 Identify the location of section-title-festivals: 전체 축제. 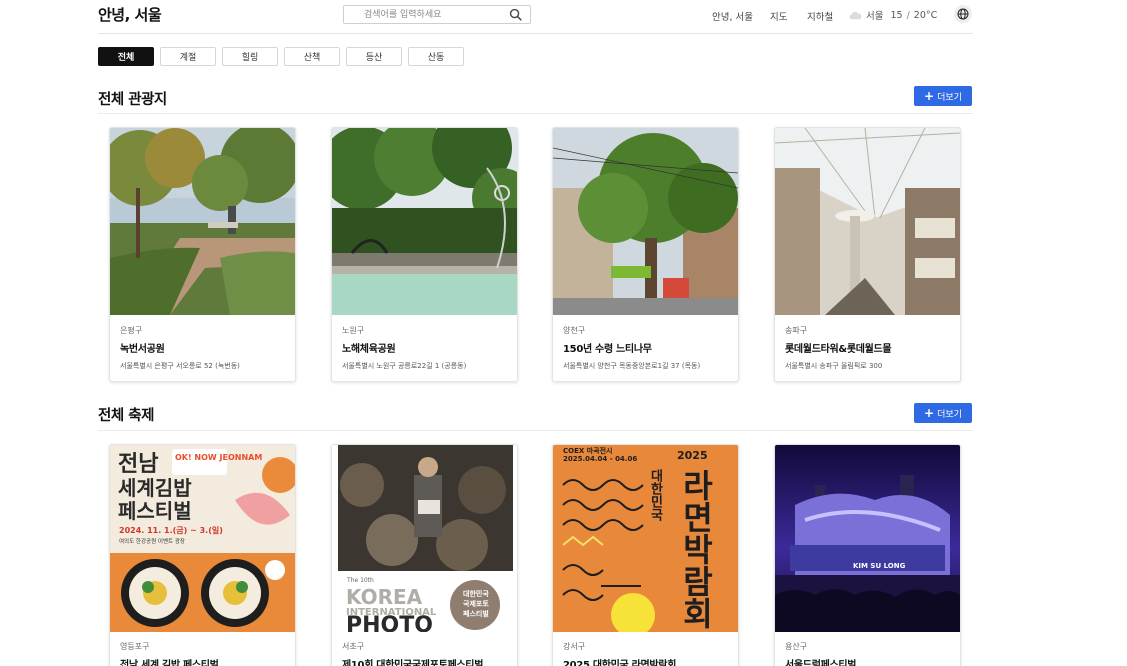
(126, 416).